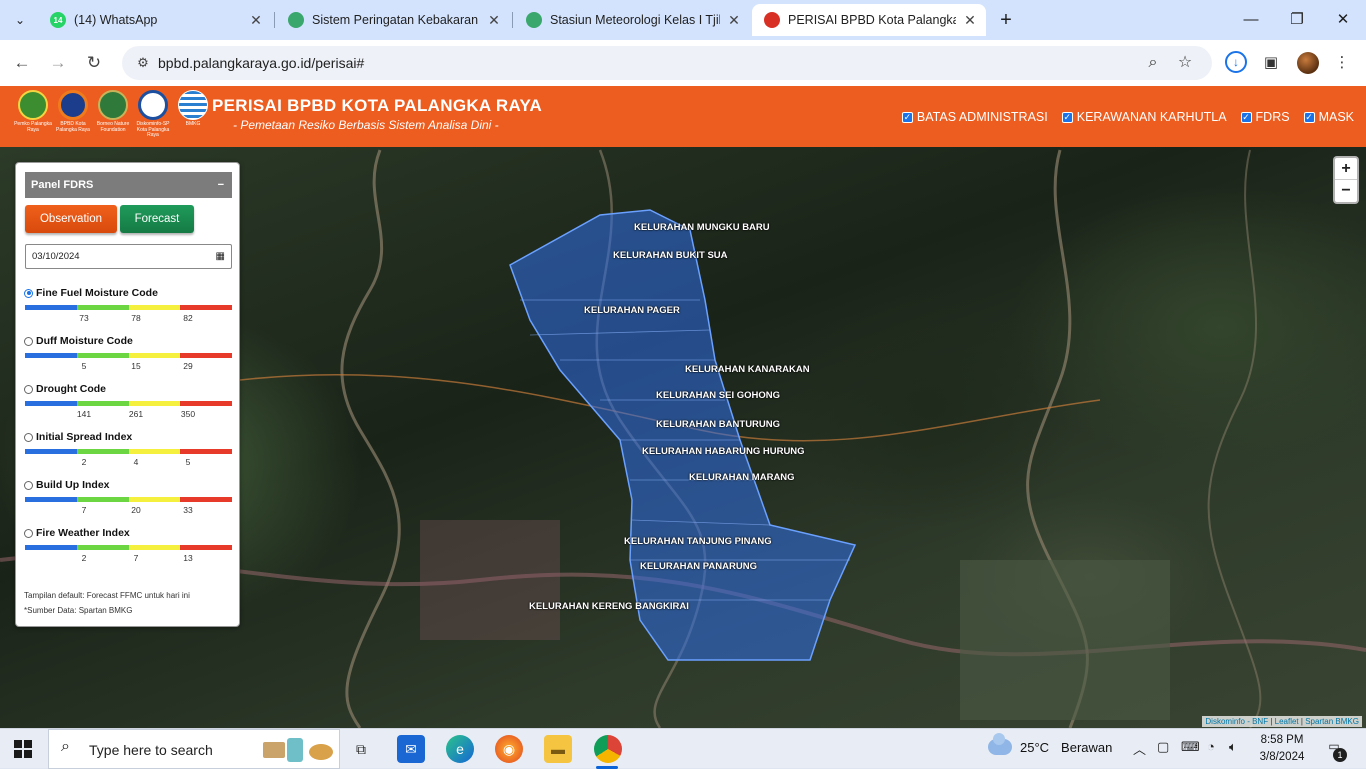 The height and width of the screenshot is (769, 1366). What do you see at coordinates (1144, 117) in the screenshot?
I see `toggle-kerawanan-karhutla: ✓ KERAWANAN KARHUTLA` at bounding box center [1144, 117].